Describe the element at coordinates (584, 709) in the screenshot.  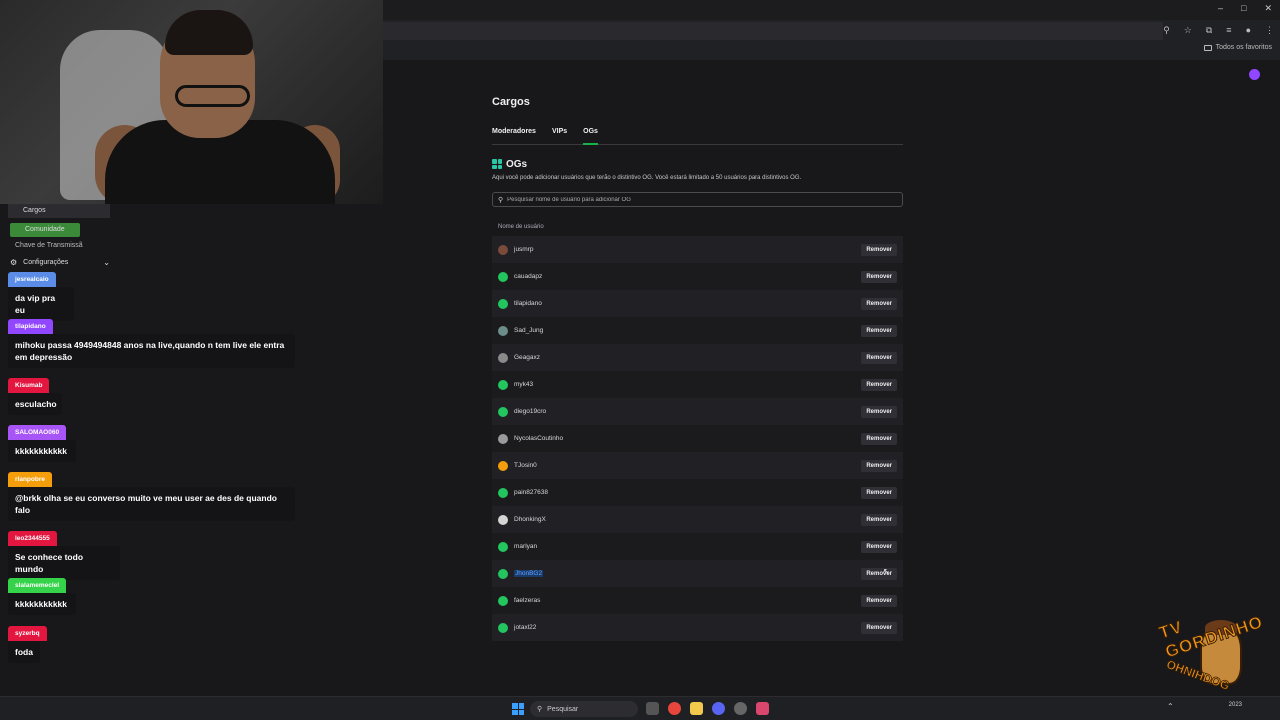
I see `taskbar-search: ⚲ Pesquisar` at that location.